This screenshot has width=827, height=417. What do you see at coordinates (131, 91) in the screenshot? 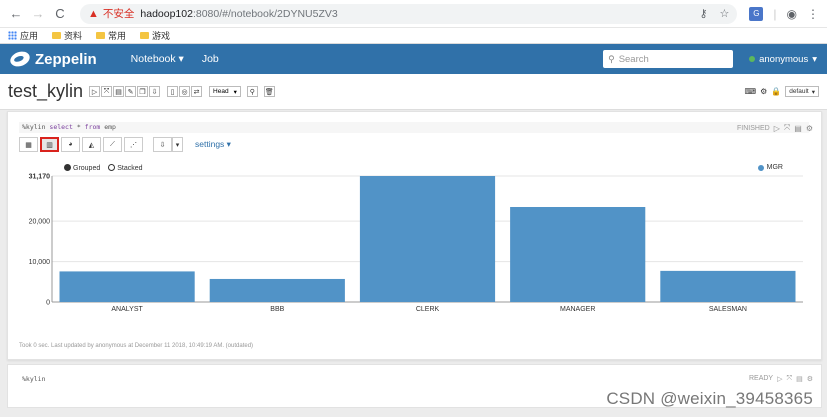
I see `clear-output-icon: ✎` at bounding box center [131, 91].